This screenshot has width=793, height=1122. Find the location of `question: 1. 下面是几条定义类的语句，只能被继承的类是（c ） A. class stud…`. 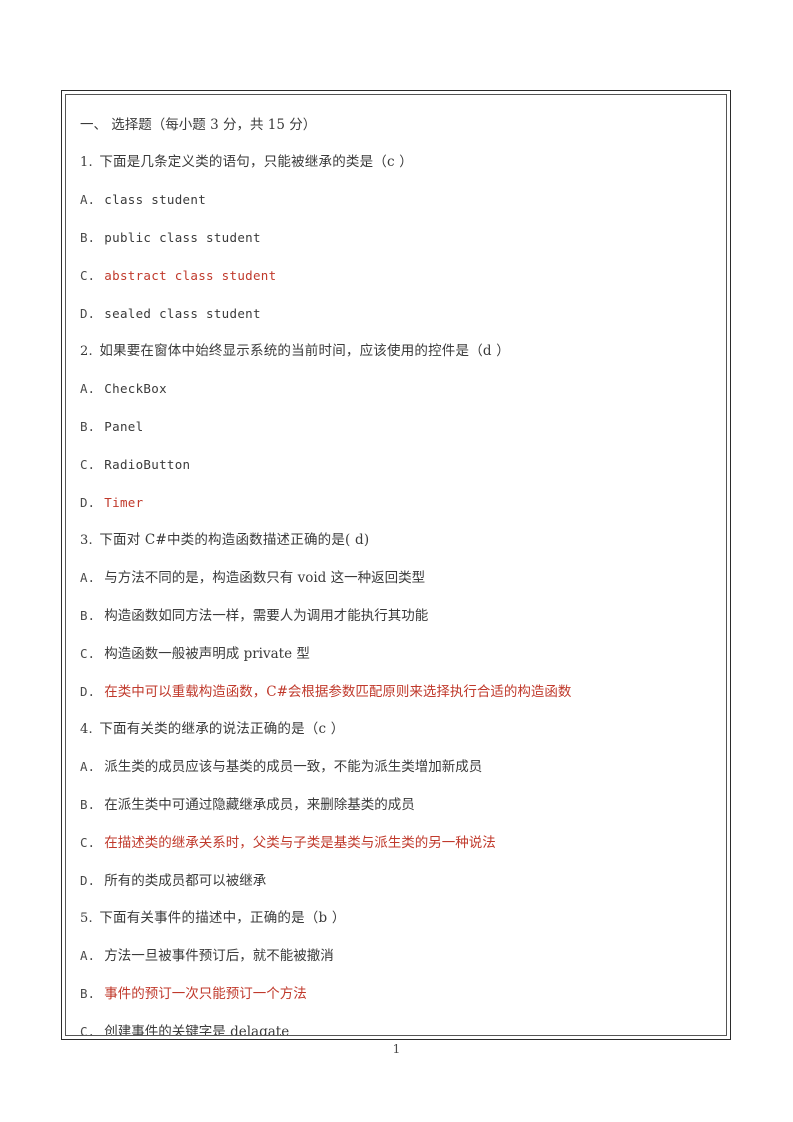

question: 1. 下面是几条定义类的语句，只能被继承的类是（c ） A. class stud… is located at coordinates (394, 238).